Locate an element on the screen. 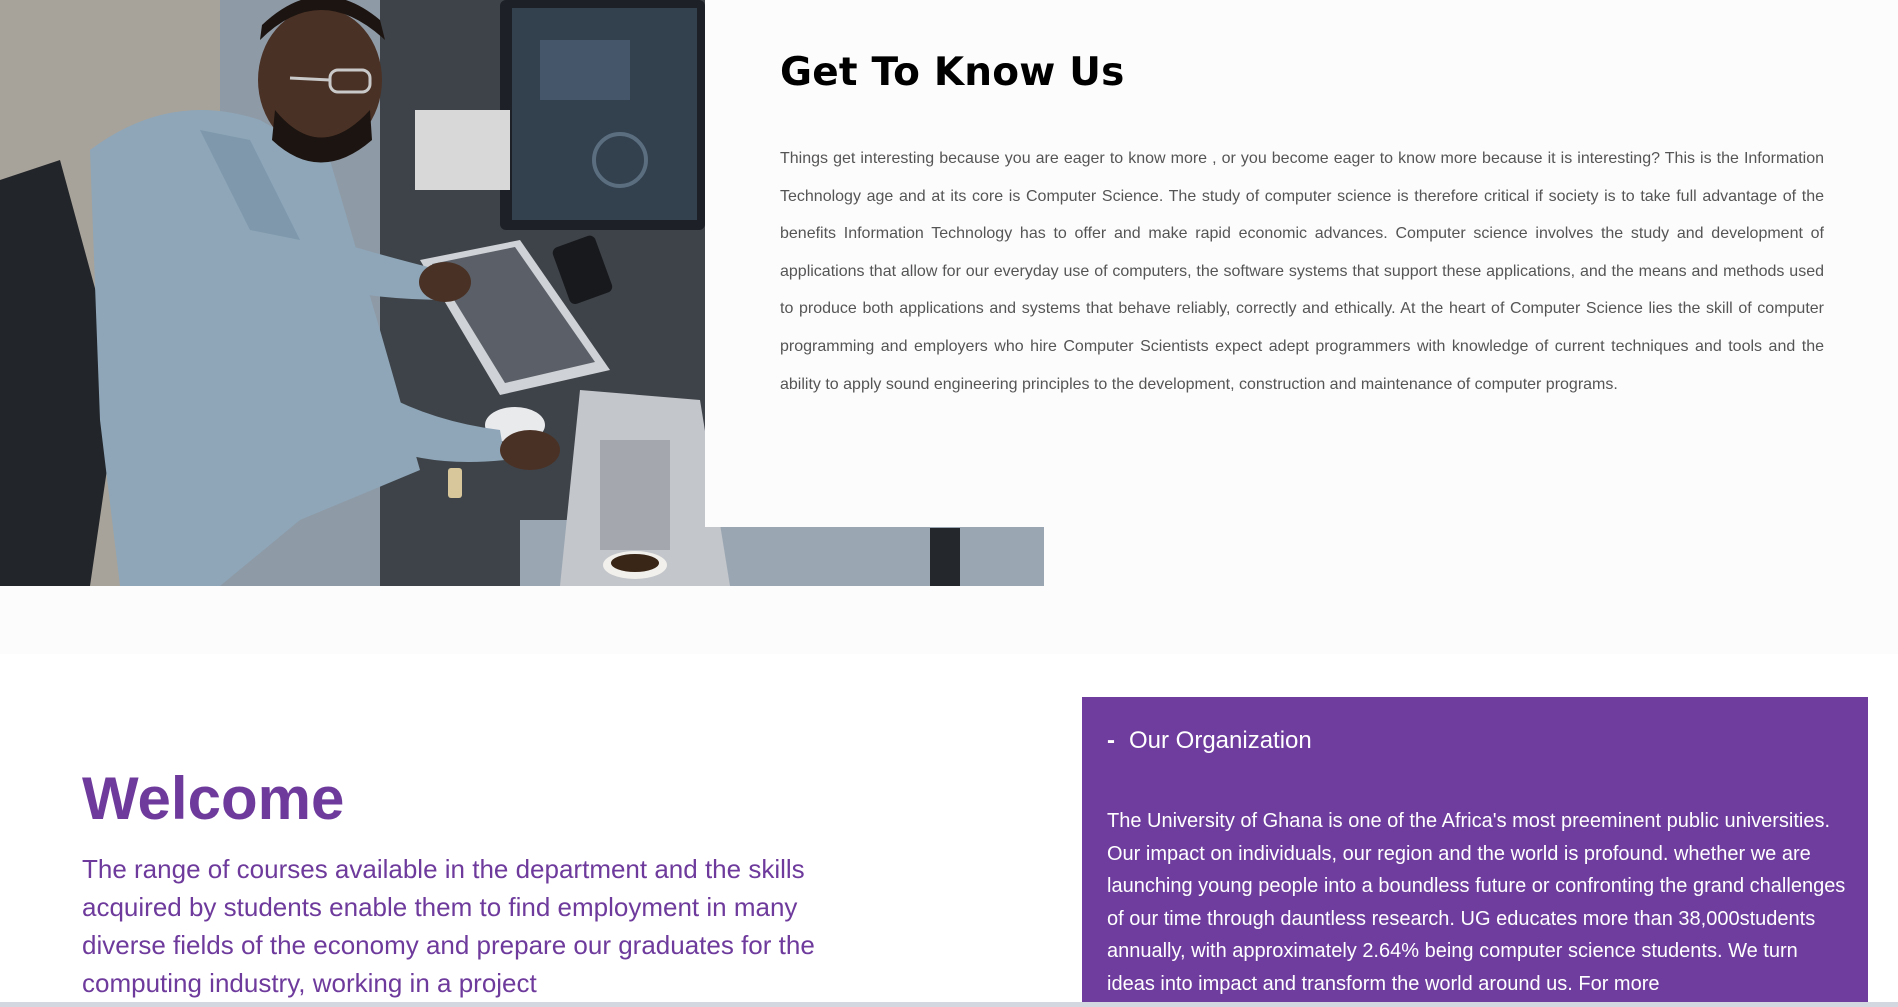 The image size is (1898, 1007). organization-heading: Our Organization is located at coordinates (1220, 740).